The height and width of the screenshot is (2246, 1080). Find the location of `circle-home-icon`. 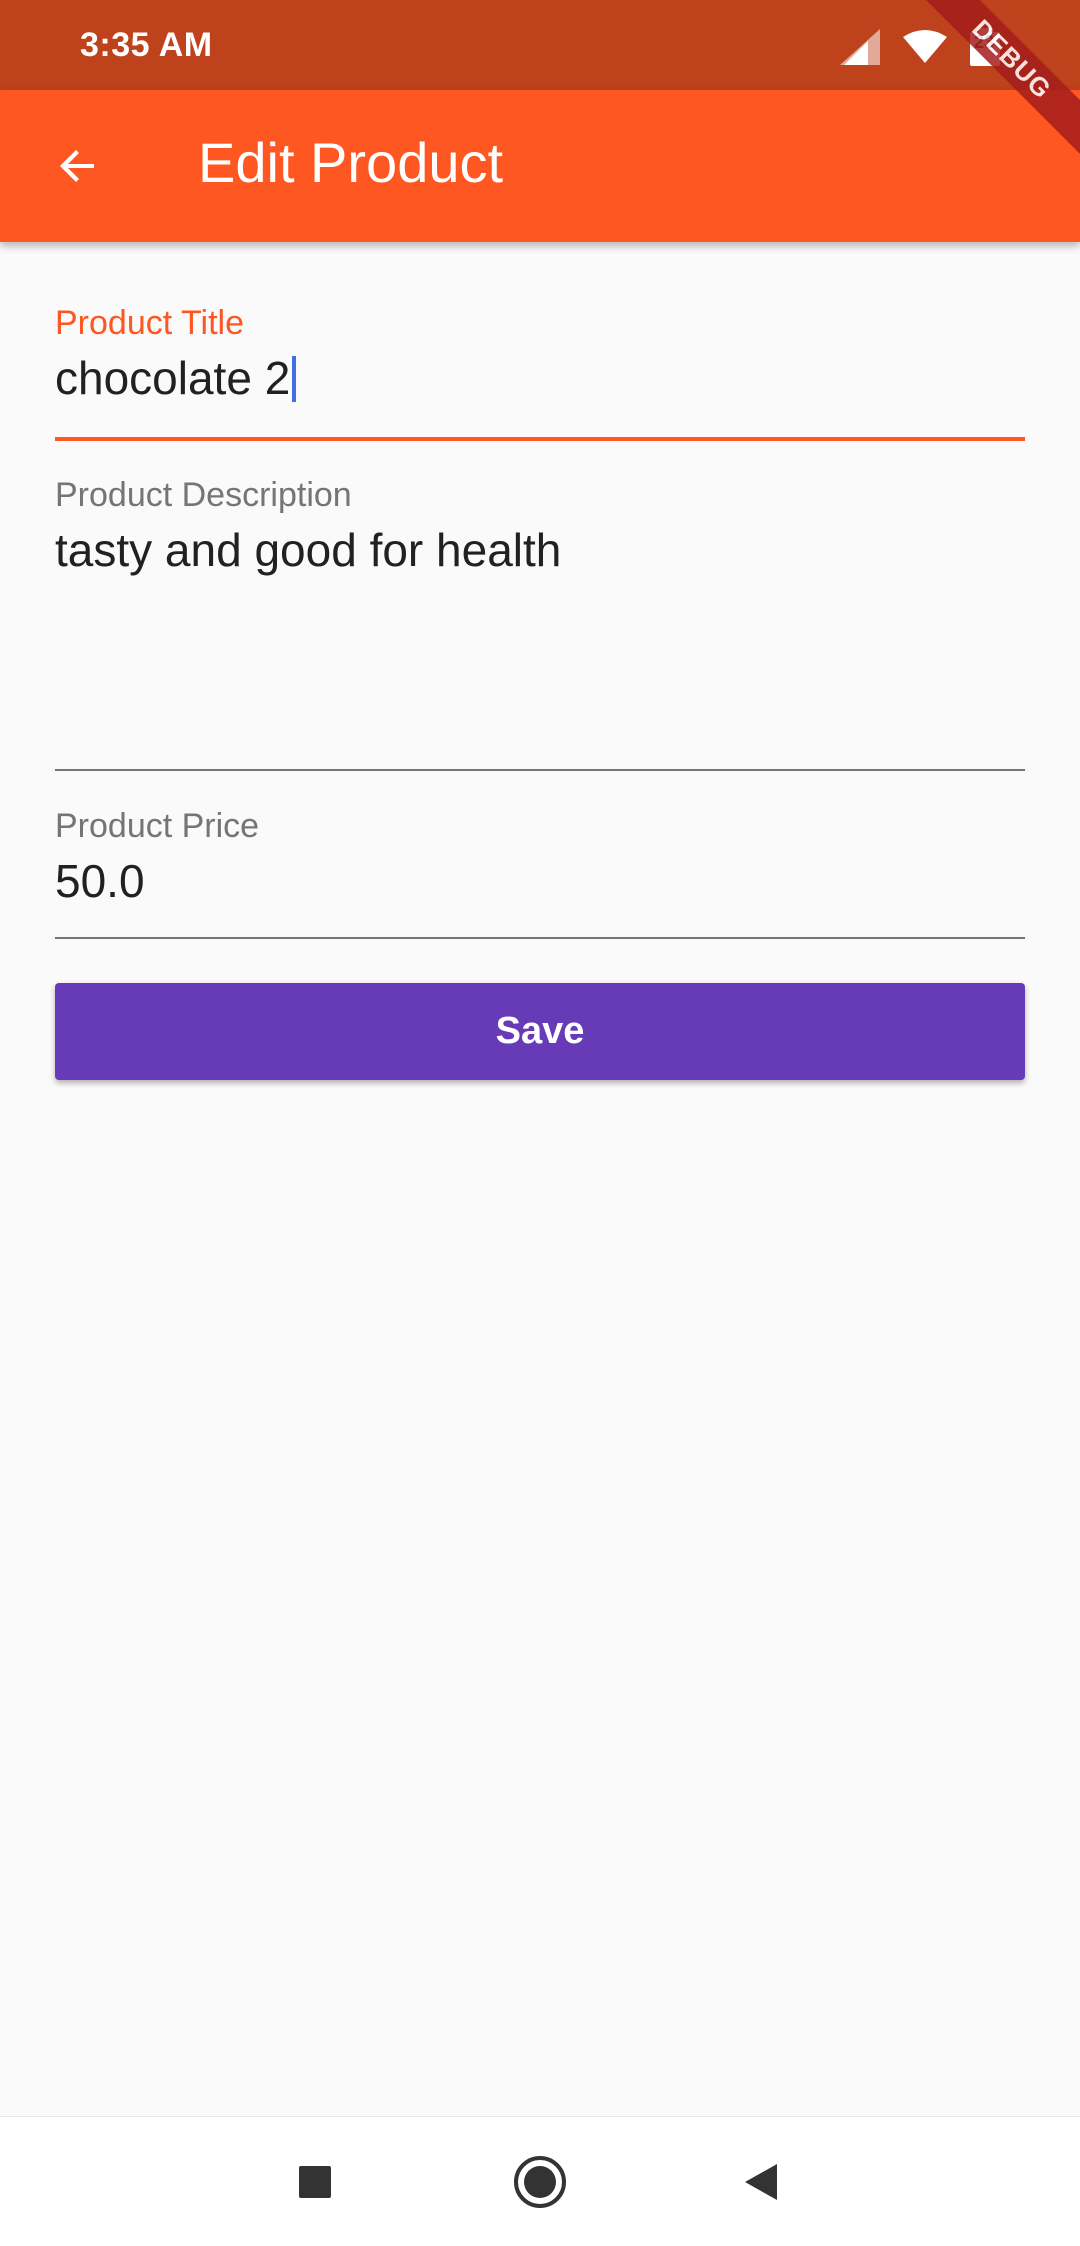

circle-home-icon is located at coordinates (540, 2182).